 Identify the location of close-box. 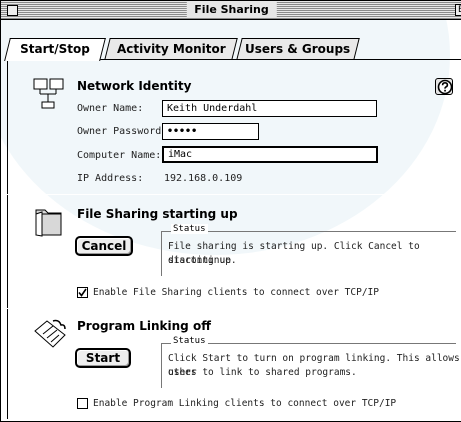
(12, 10).